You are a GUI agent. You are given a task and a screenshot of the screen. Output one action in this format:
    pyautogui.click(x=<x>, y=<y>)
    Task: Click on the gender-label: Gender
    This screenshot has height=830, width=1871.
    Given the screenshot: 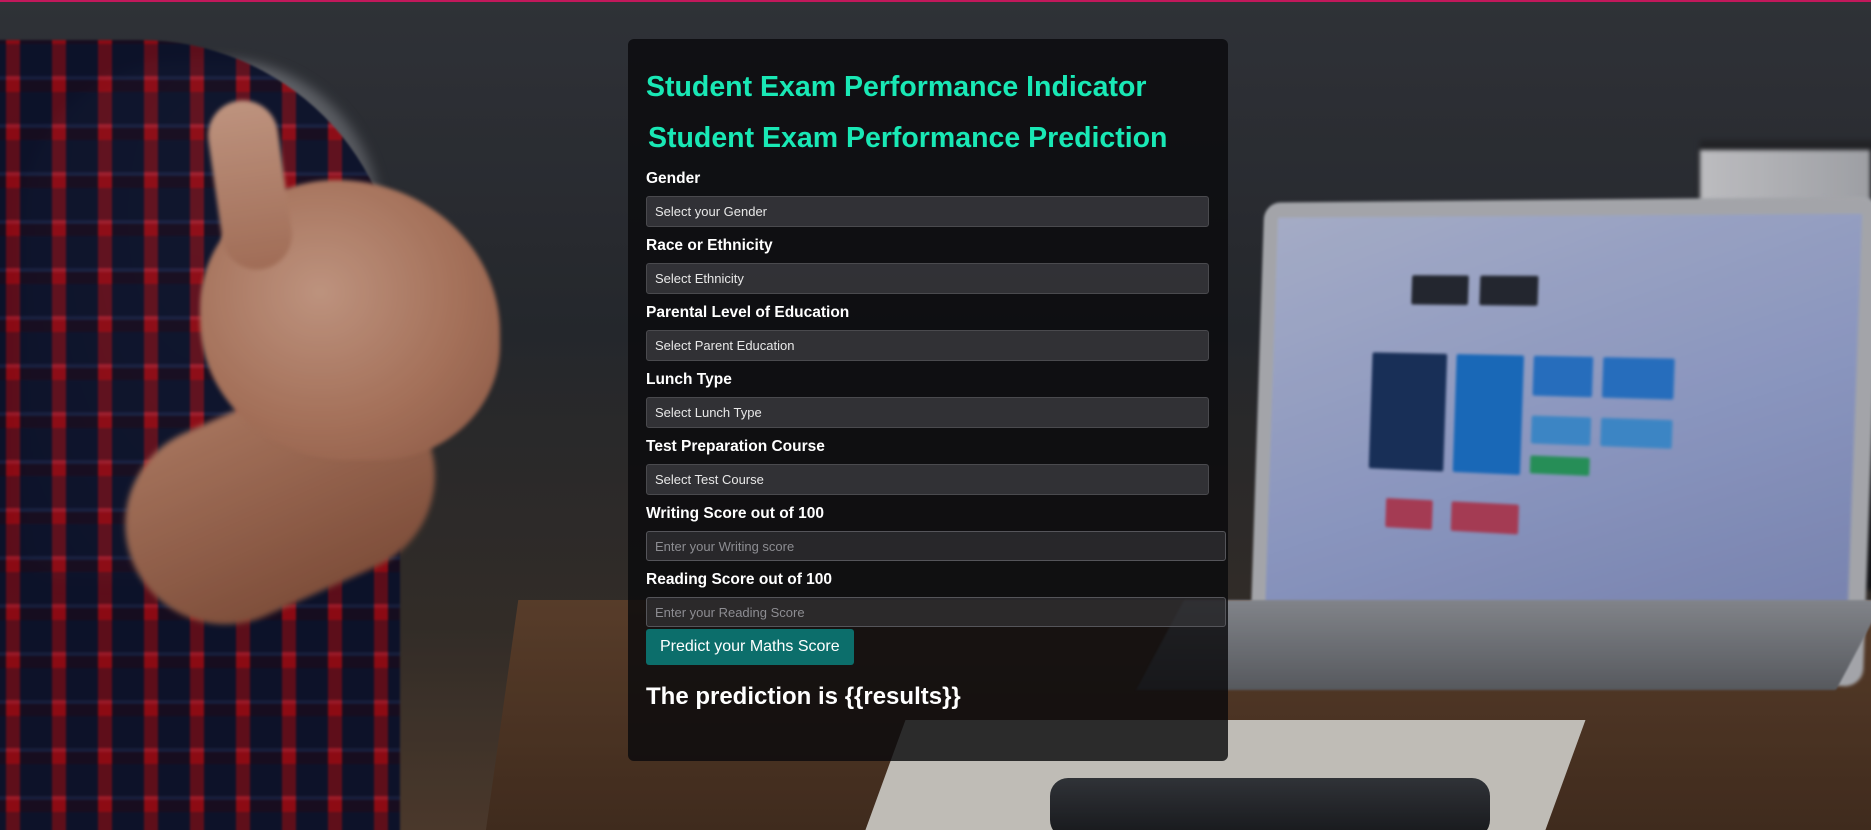 What is the action you would take?
    pyautogui.click(x=673, y=178)
    